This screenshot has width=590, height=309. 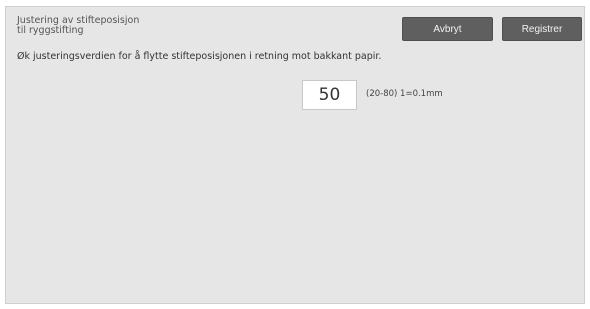 I want to click on adjustment-value-field: 50, so click(x=329, y=95).